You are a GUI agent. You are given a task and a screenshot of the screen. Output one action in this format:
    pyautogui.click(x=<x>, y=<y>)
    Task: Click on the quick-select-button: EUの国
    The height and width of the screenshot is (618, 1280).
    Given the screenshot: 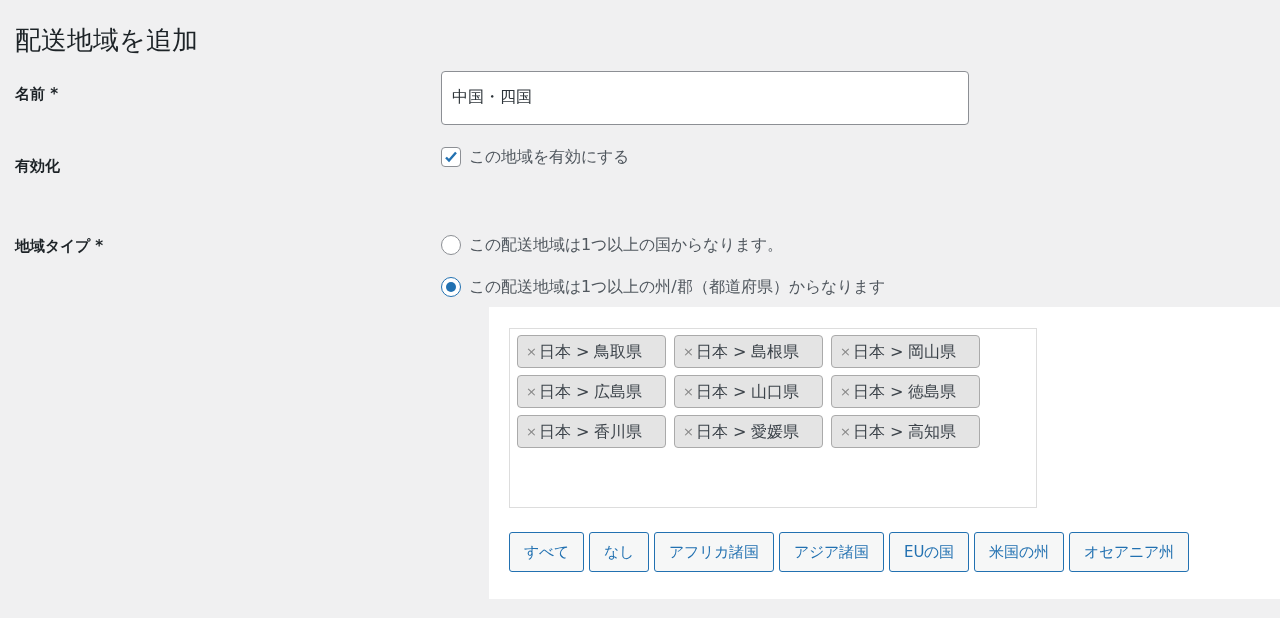 What is the action you would take?
    pyautogui.click(x=929, y=552)
    